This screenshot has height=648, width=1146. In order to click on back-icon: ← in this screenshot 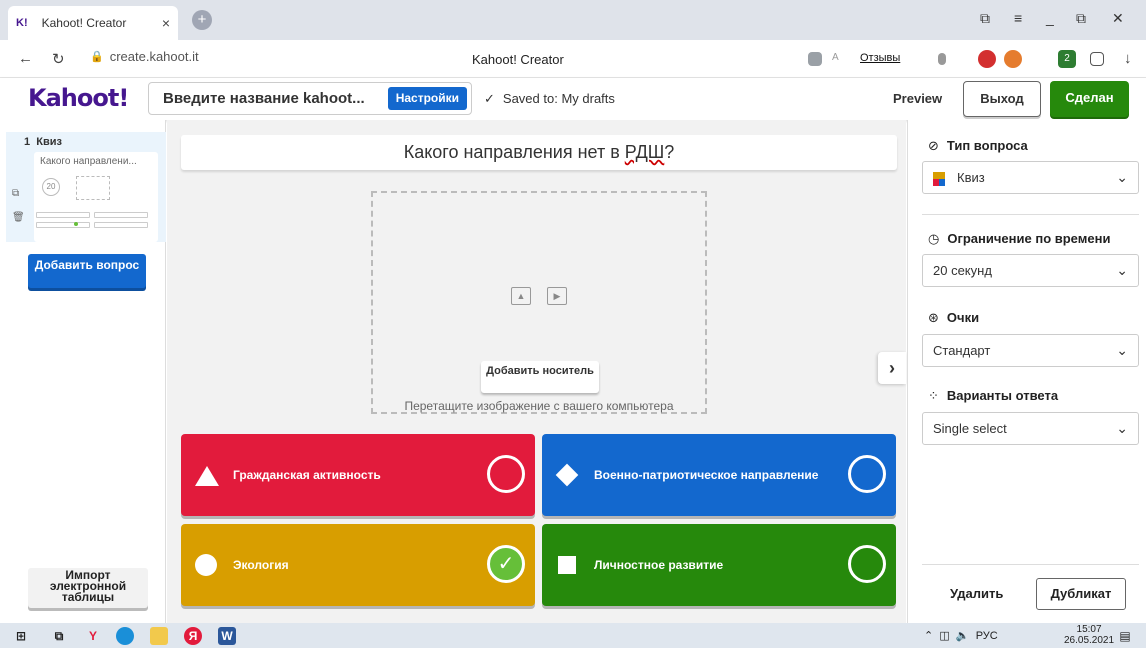, I will do `click(25, 58)`.